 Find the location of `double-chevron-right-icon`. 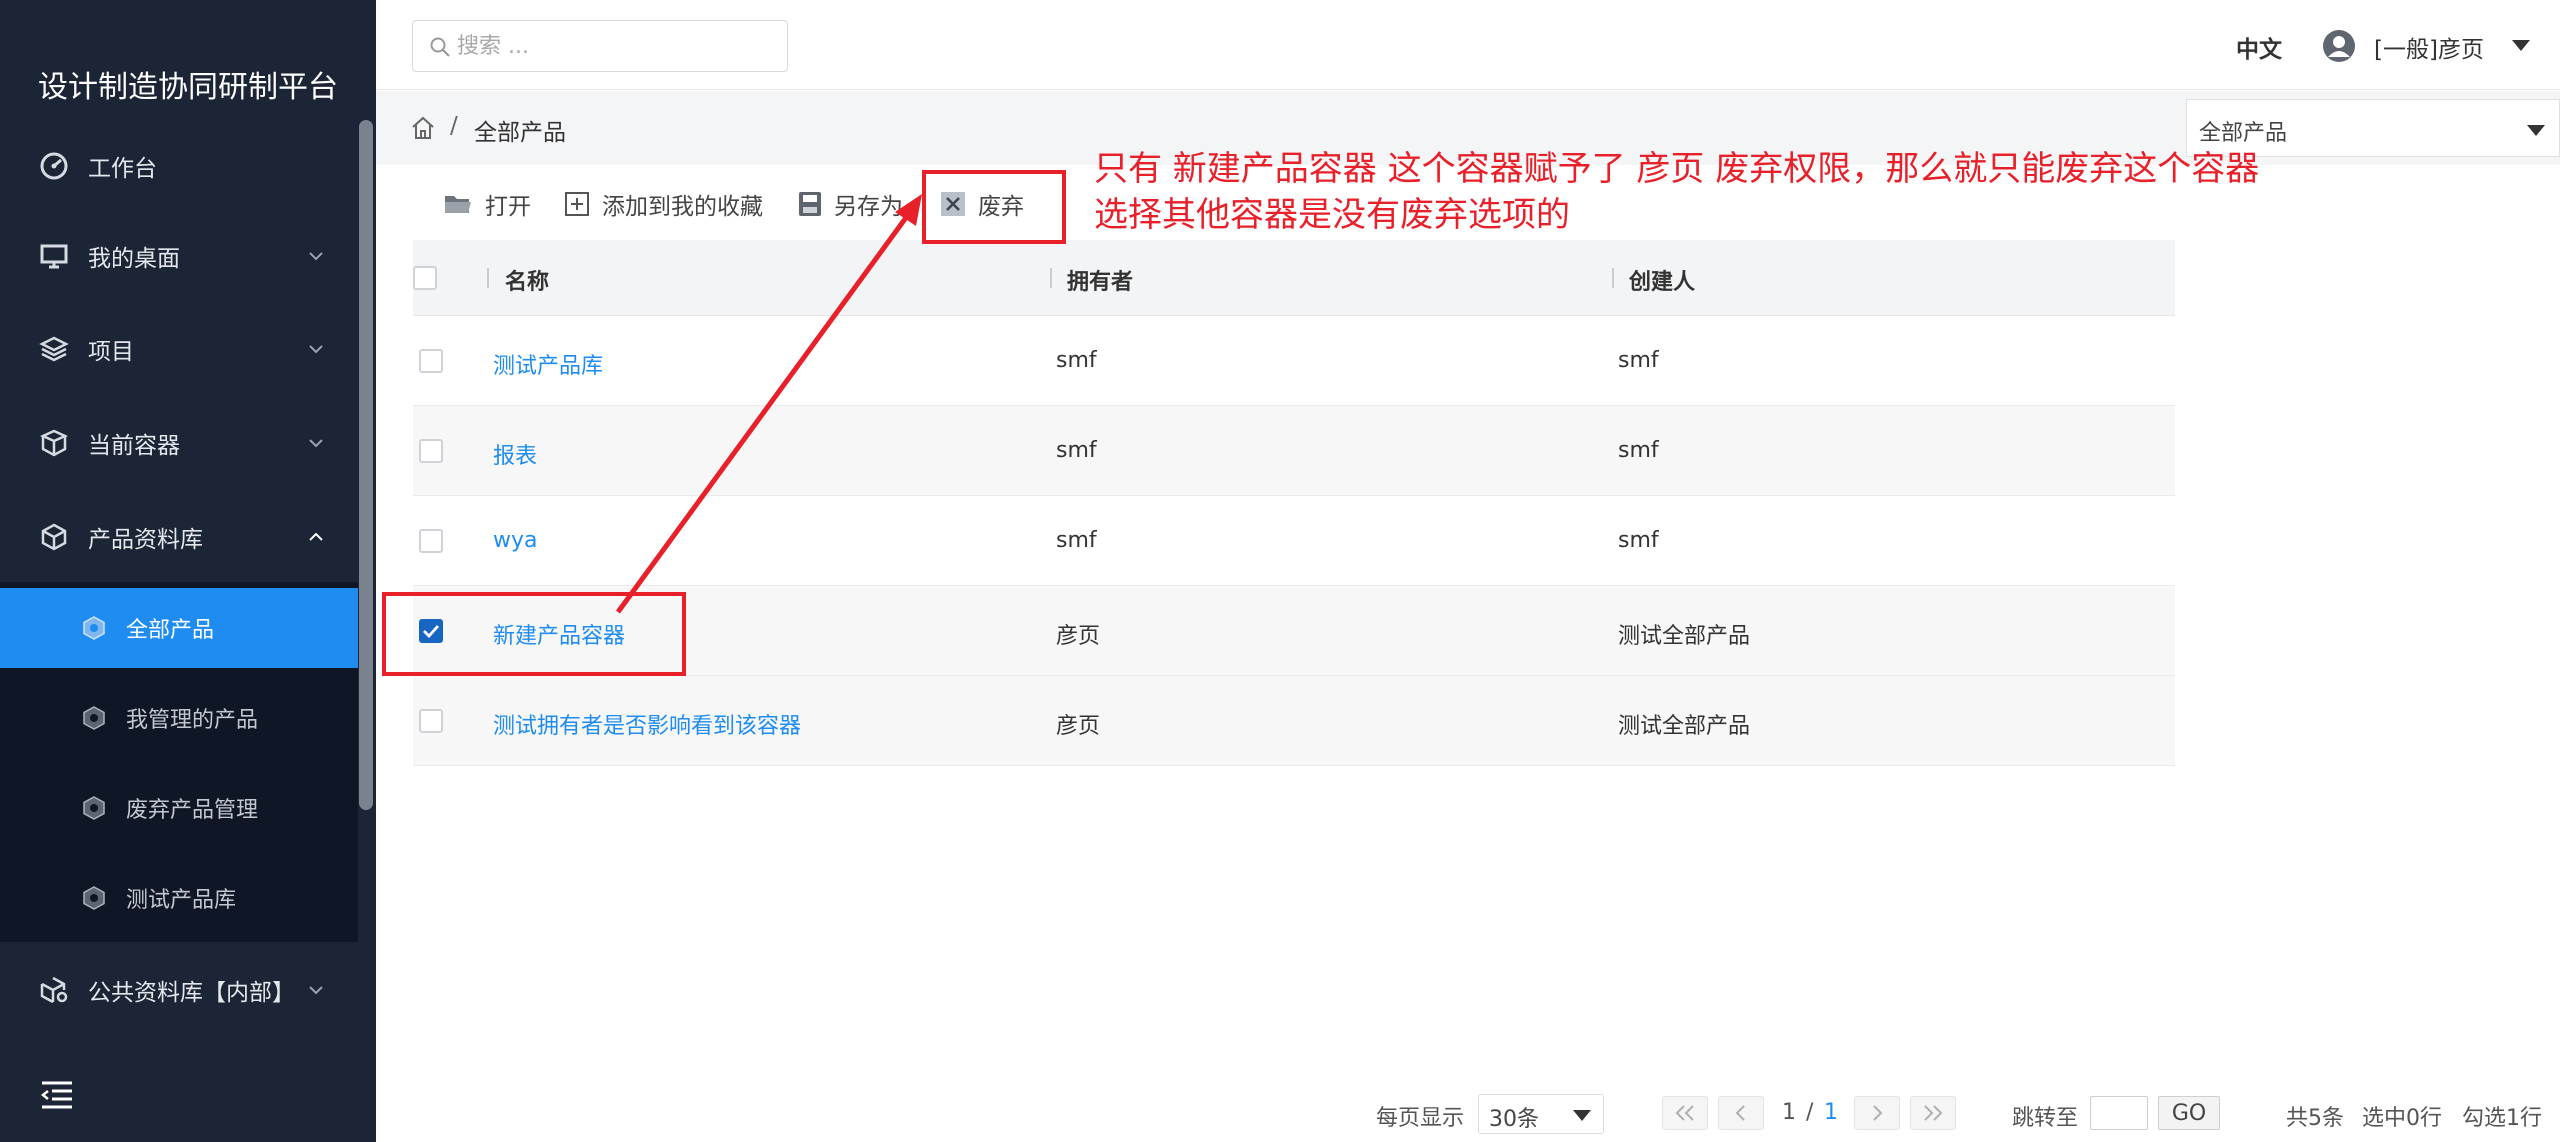

double-chevron-right-icon is located at coordinates (1933, 1113).